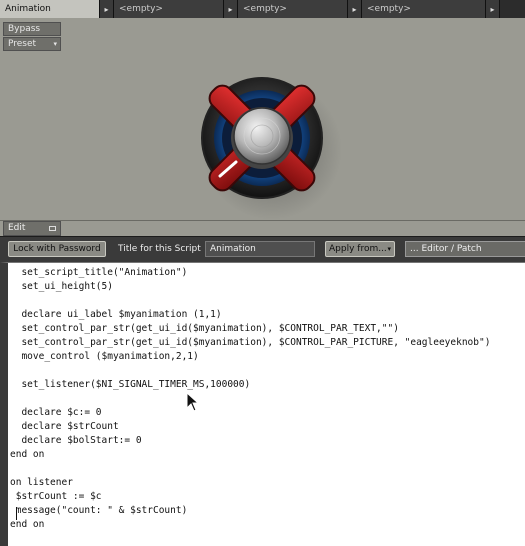  I want to click on tab-empty-2: <empty> ▸, so click(300, 9).